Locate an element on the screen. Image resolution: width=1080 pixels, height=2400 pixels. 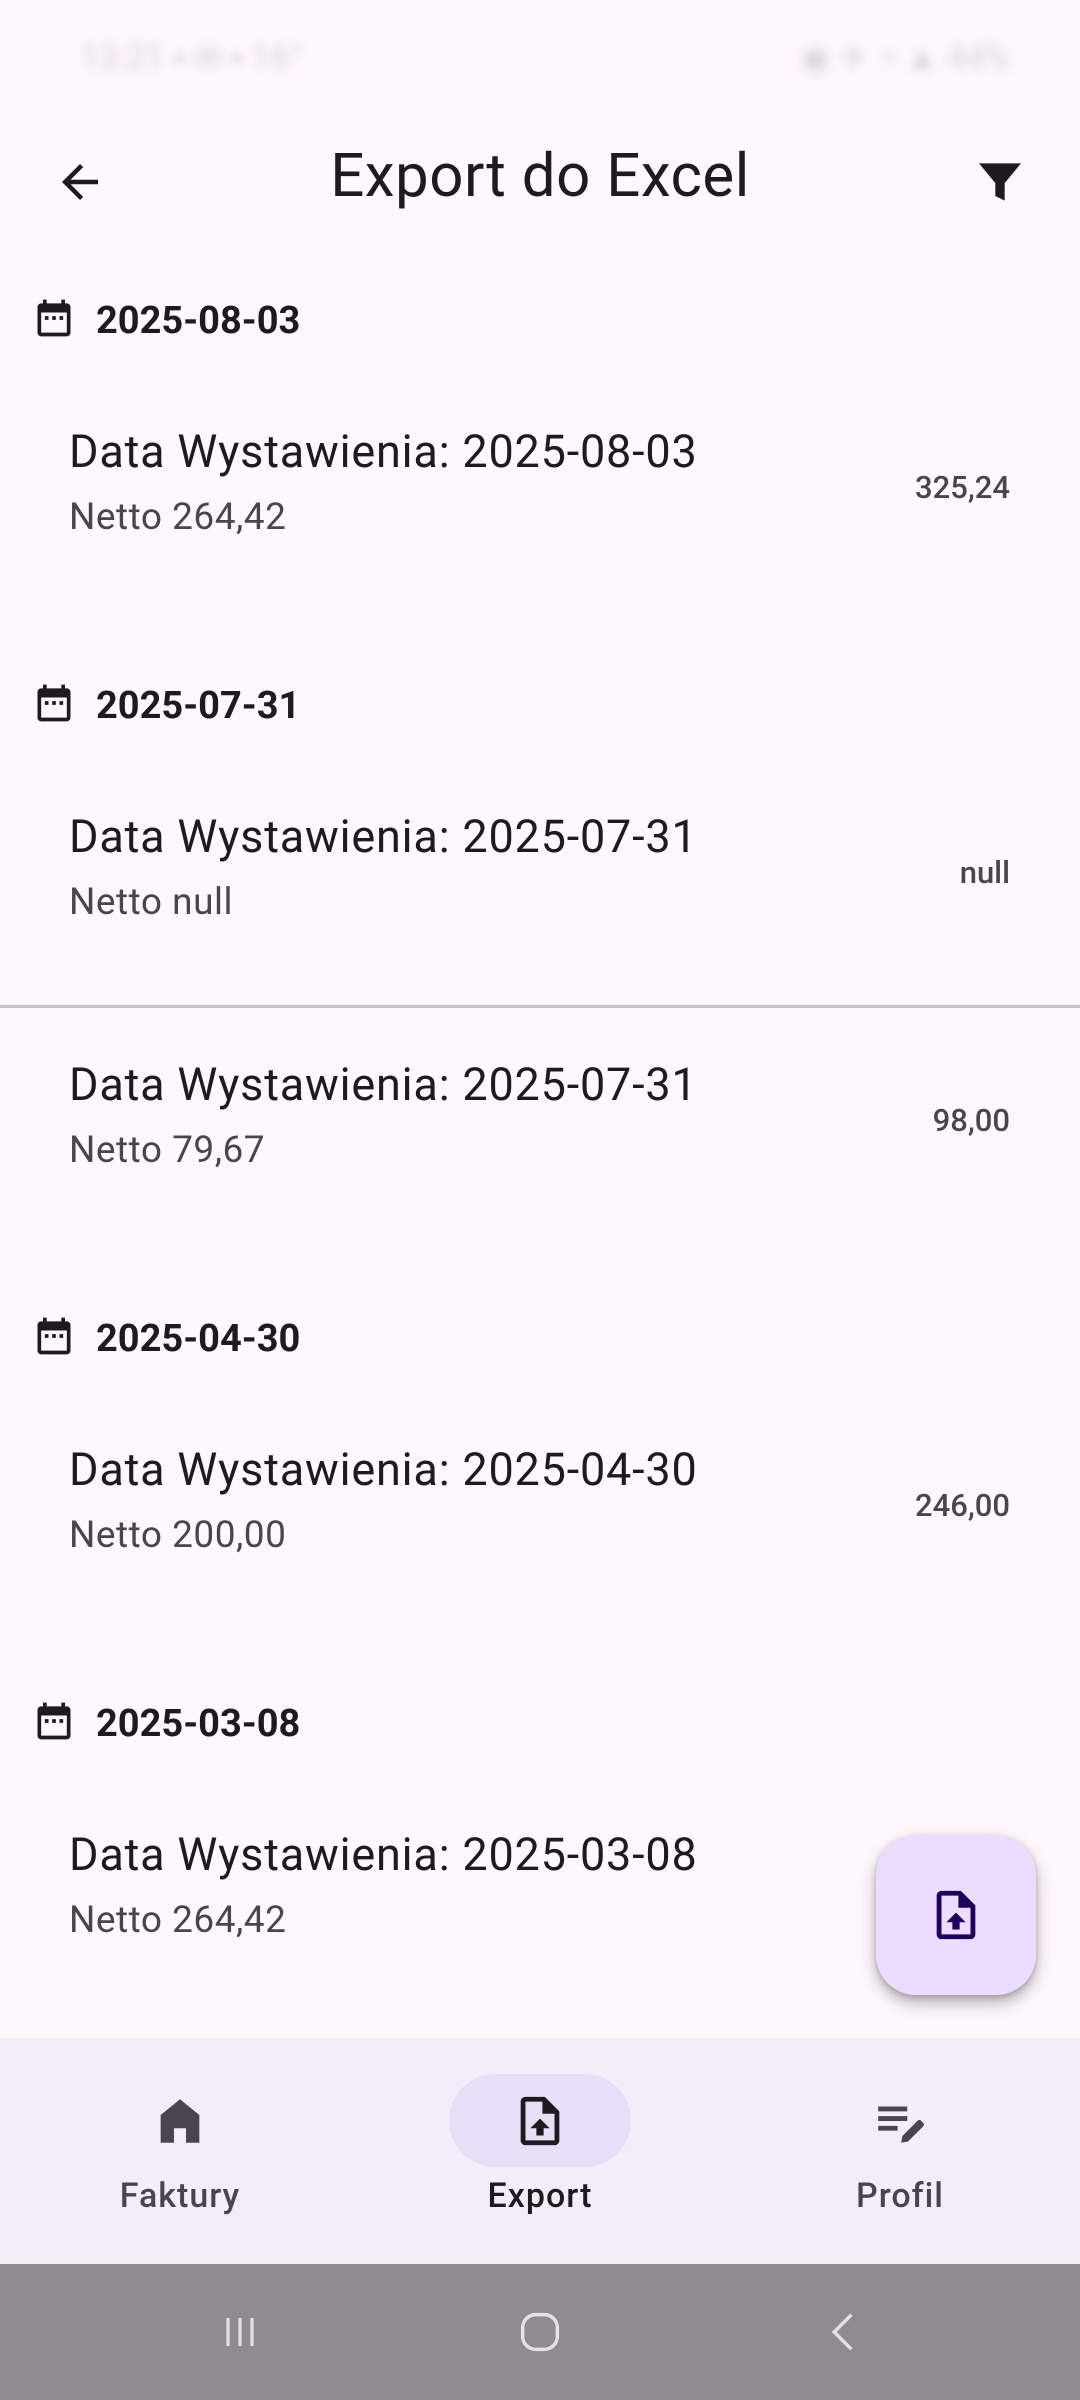
chevron-left-icon is located at coordinates (842, 2332).